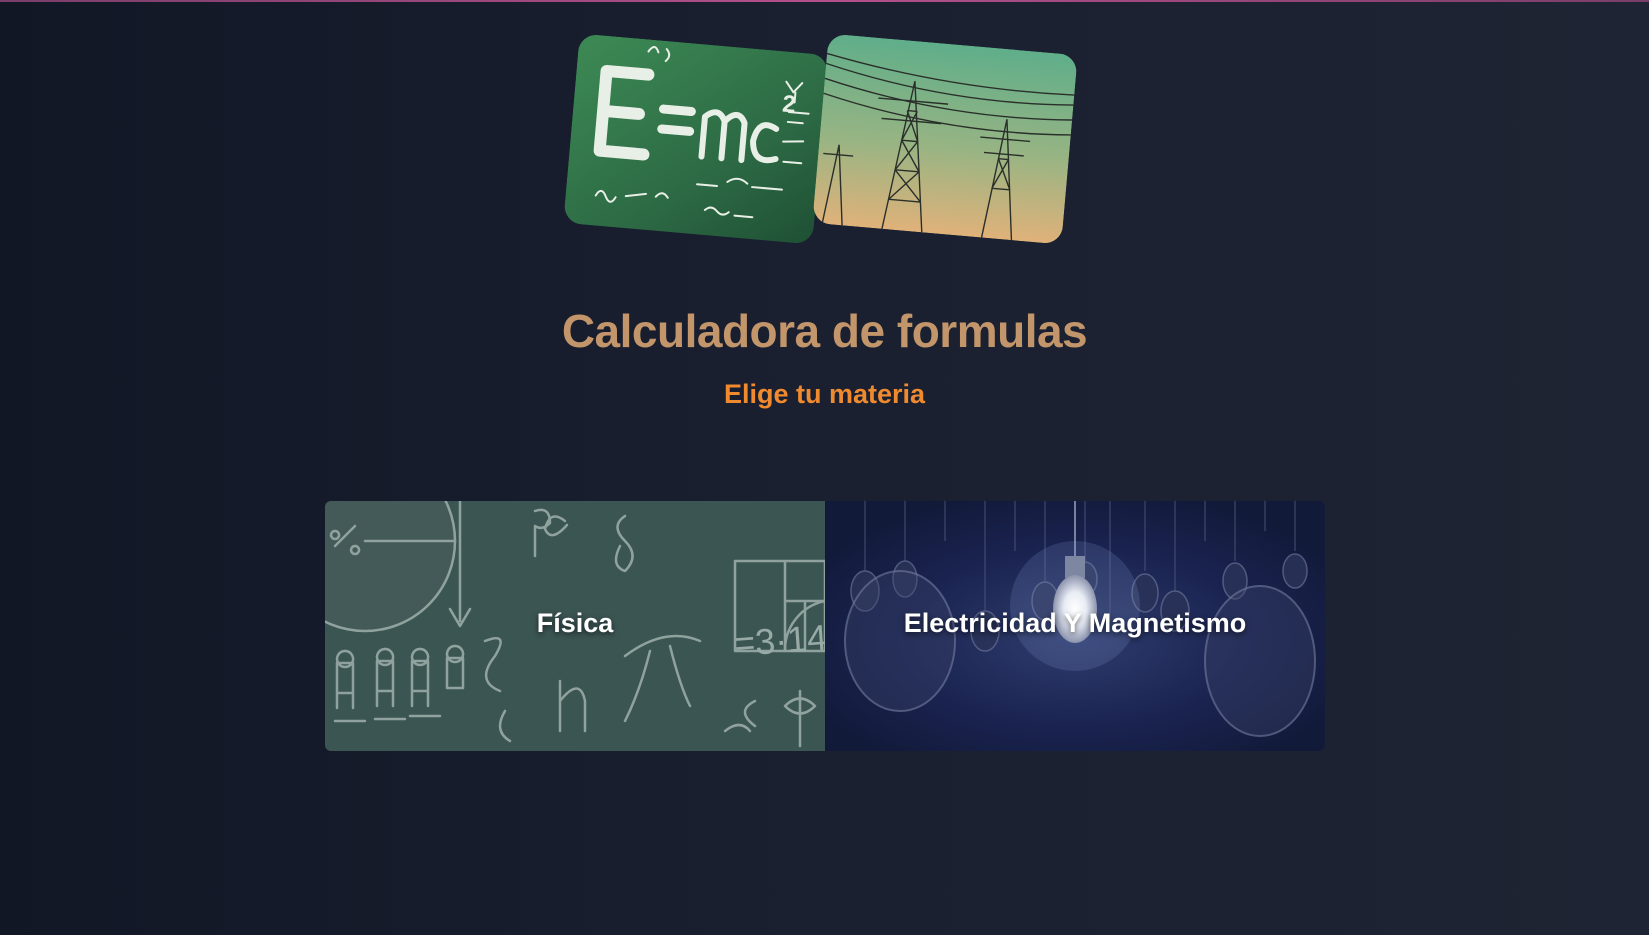  Describe the element at coordinates (824, 331) in the screenshot. I see `page-title: Calculadora de formulas` at that location.